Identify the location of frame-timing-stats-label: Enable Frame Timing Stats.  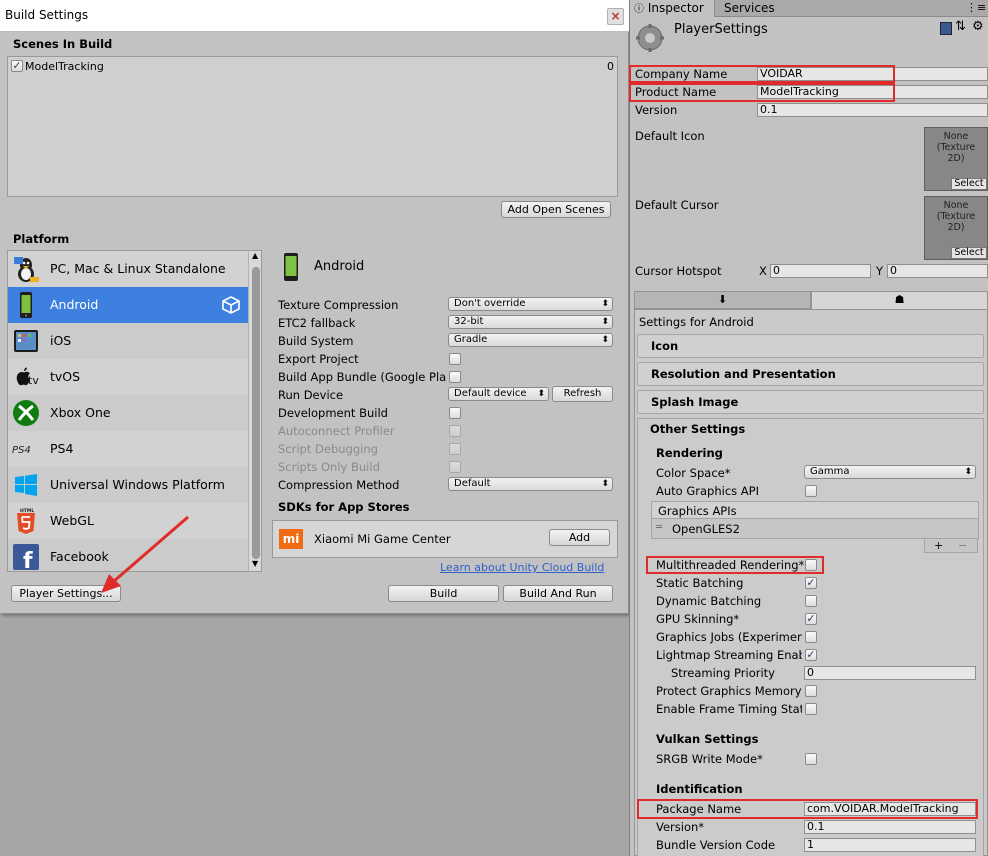
(729, 709).